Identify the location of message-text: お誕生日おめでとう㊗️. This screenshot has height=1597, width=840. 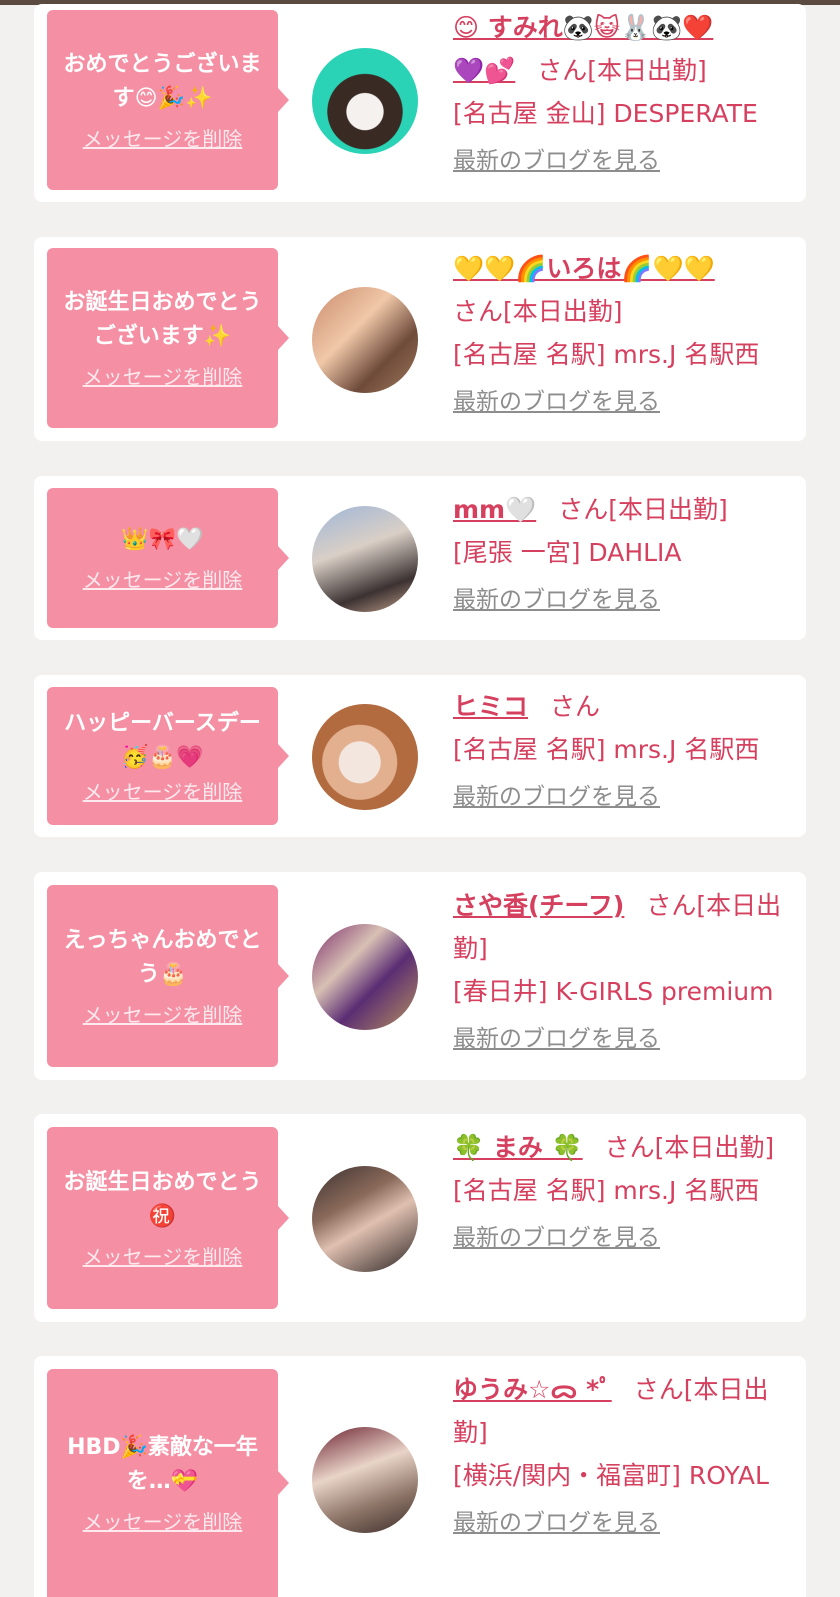
(162, 1199).